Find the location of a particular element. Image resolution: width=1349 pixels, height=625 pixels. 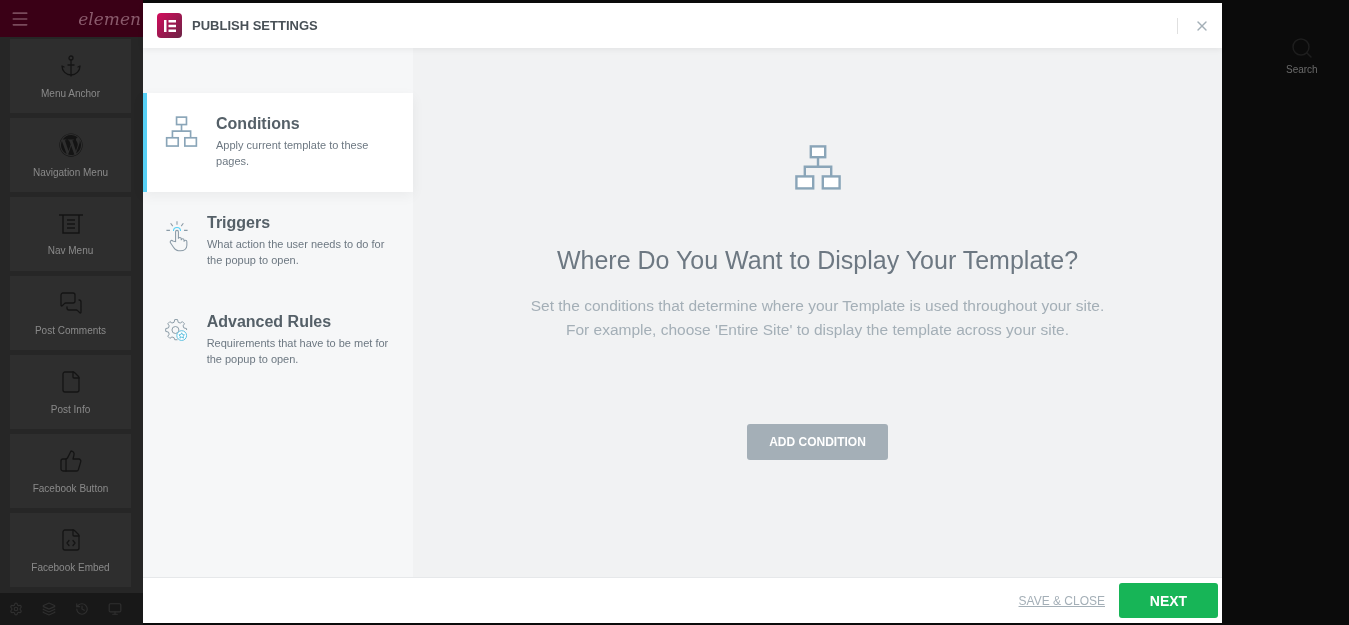

tab-description: What action the user needs to do for the popup to open. is located at coordinates (296, 252).